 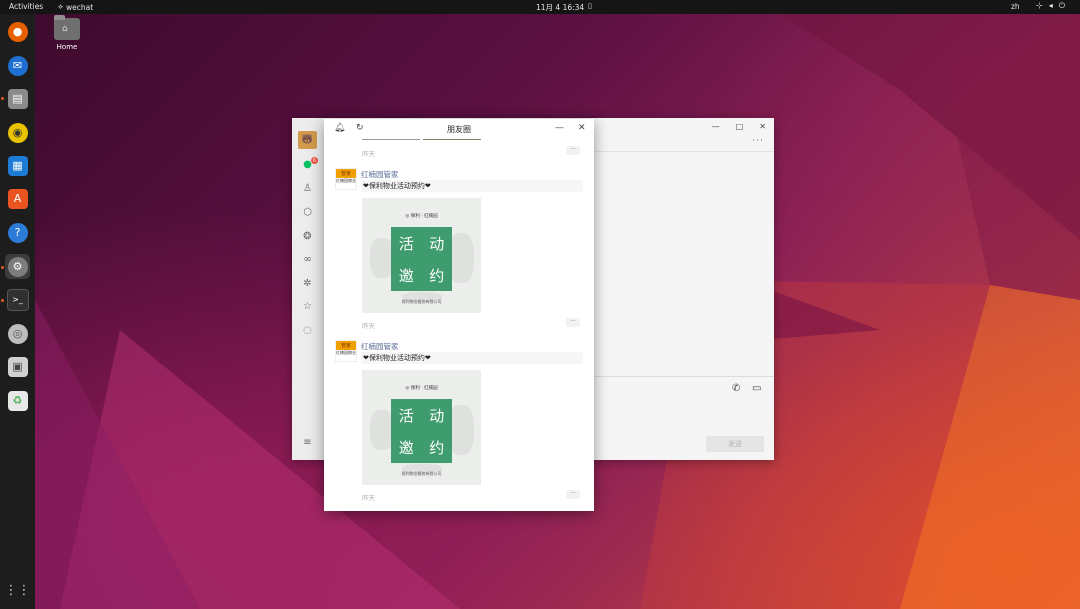 What do you see at coordinates (307, 259) in the screenshot?
I see `channels-icon: ∞` at bounding box center [307, 259].